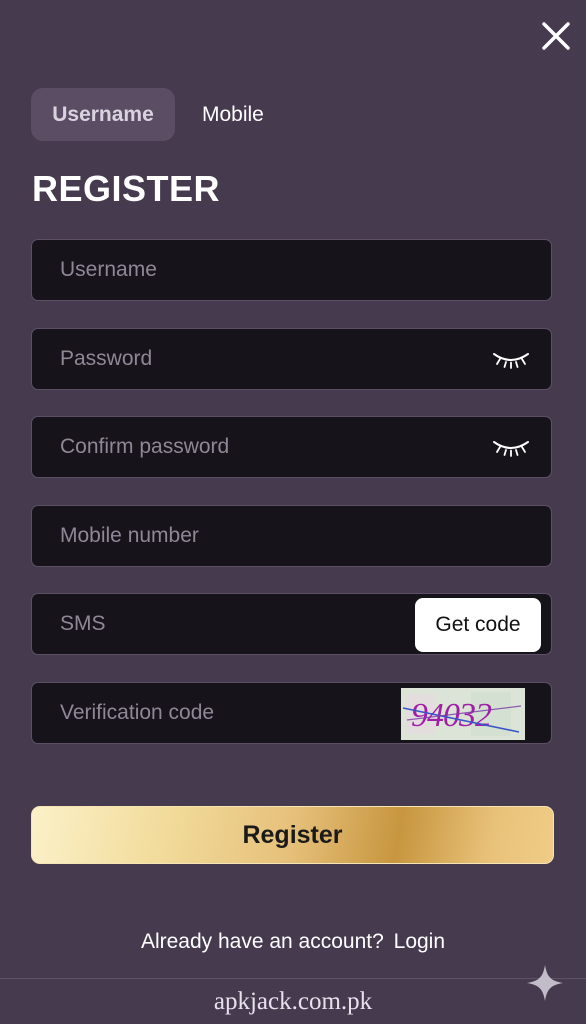 The width and height of the screenshot is (586, 1024). What do you see at coordinates (419, 941) in the screenshot?
I see `login-link: Login` at bounding box center [419, 941].